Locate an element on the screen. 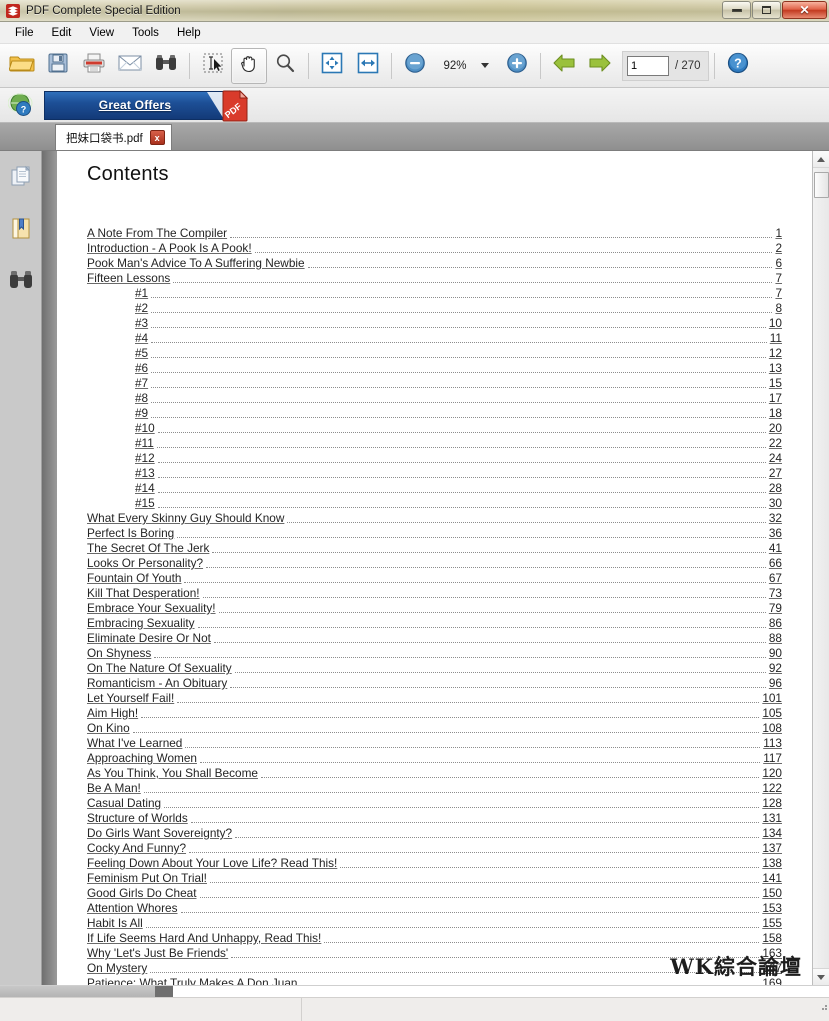  toc-entry-label: As You Think, You Shall Become is located at coordinates (173, 773).